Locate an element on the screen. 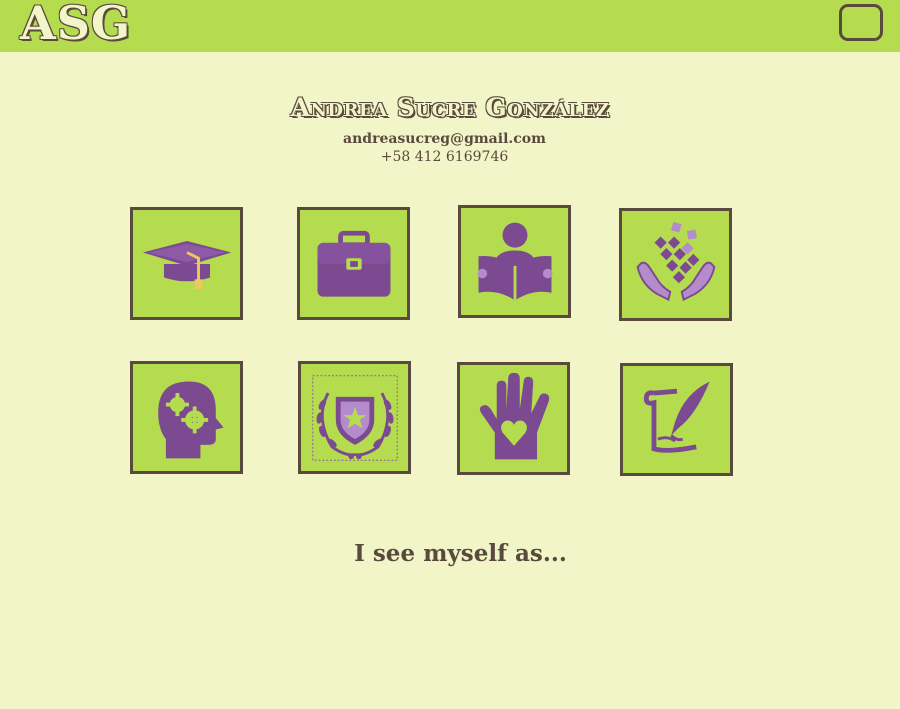 The image size is (900, 709). tile-reading is located at coordinates (514, 261).